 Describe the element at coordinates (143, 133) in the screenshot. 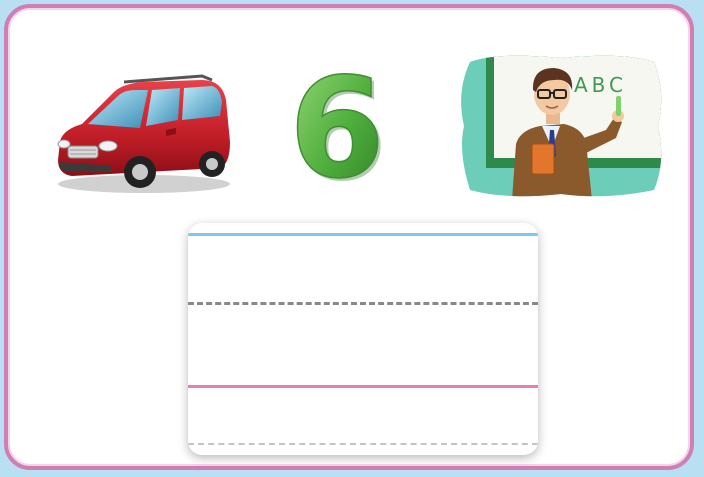

I see `red-minivan-icon` at that location.